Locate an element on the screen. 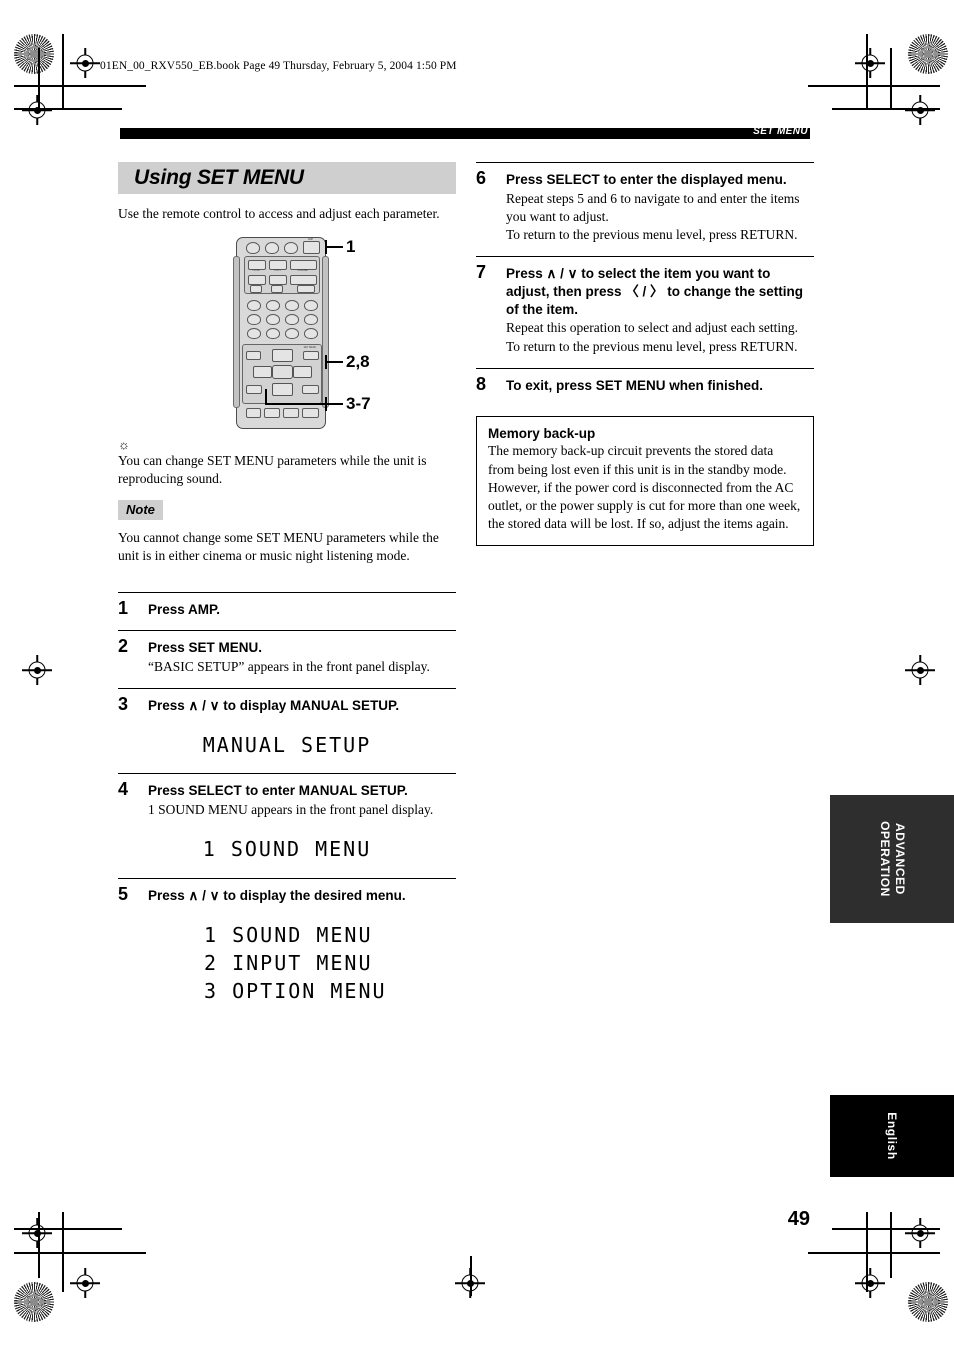  remote-volume-group: TVVOL TVCH VOLUME is located at coordinates (282, 275).